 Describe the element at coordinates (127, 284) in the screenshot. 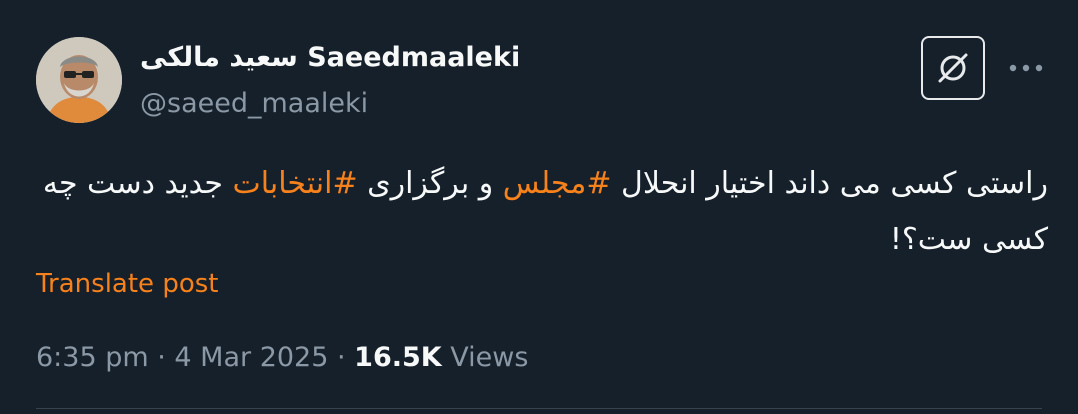

I see `translate-post-link: Translate post` at that location.